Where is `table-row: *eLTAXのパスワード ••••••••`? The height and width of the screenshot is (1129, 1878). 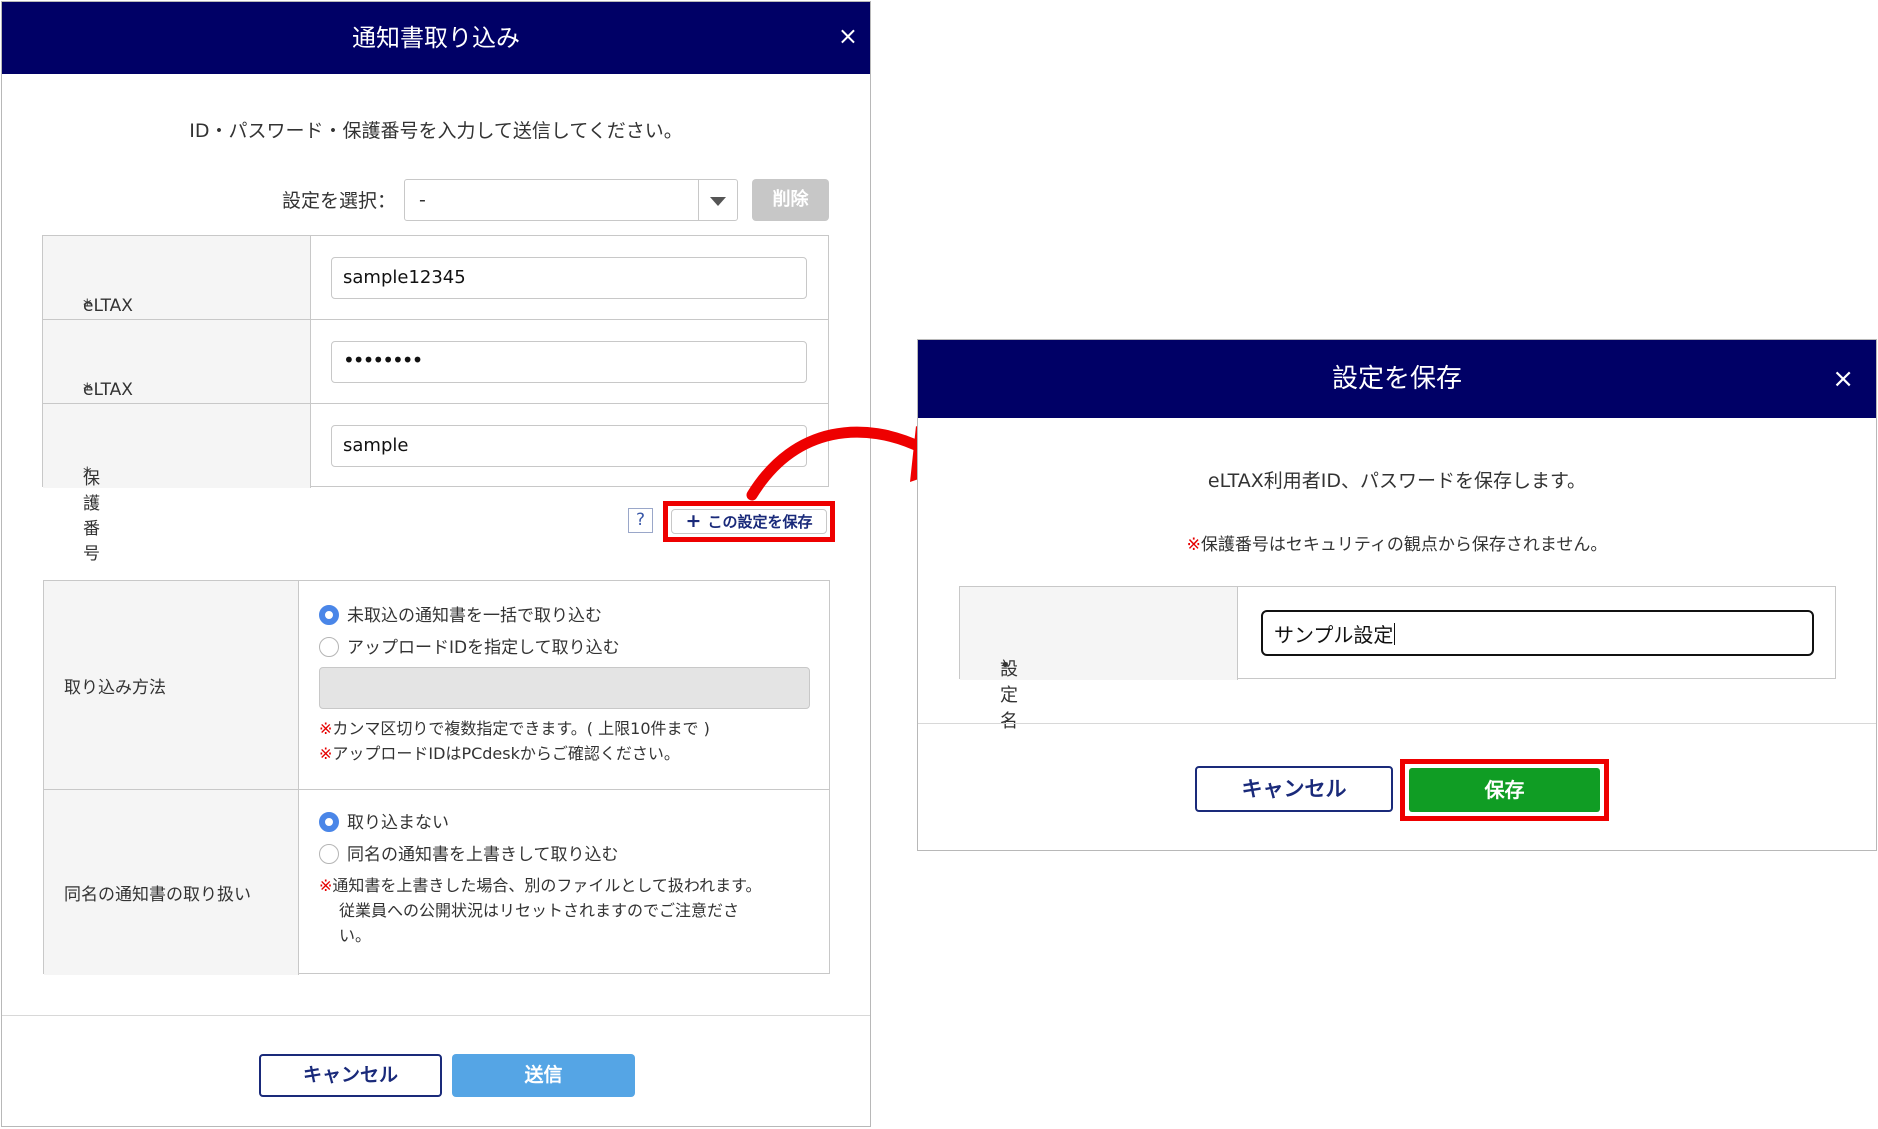
table-row: *eLTAXのパスワード •••••••• is located at coordinates (435, 397).